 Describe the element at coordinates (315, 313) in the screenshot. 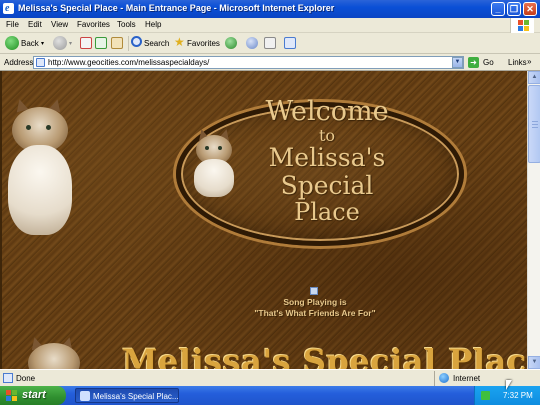

I see `song-line-2: "That's What Friends Are For"` at that location.